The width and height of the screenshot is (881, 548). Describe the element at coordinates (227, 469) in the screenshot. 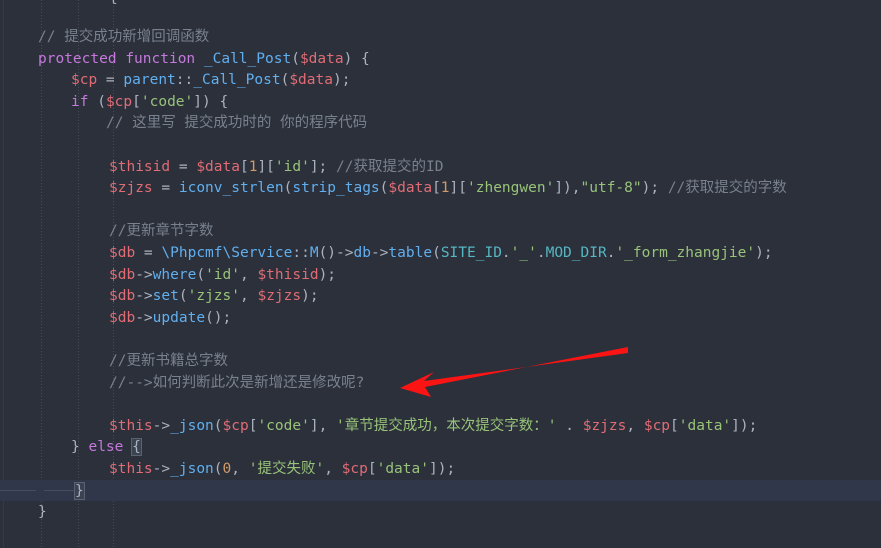

I see `code-token: 0` at that location.